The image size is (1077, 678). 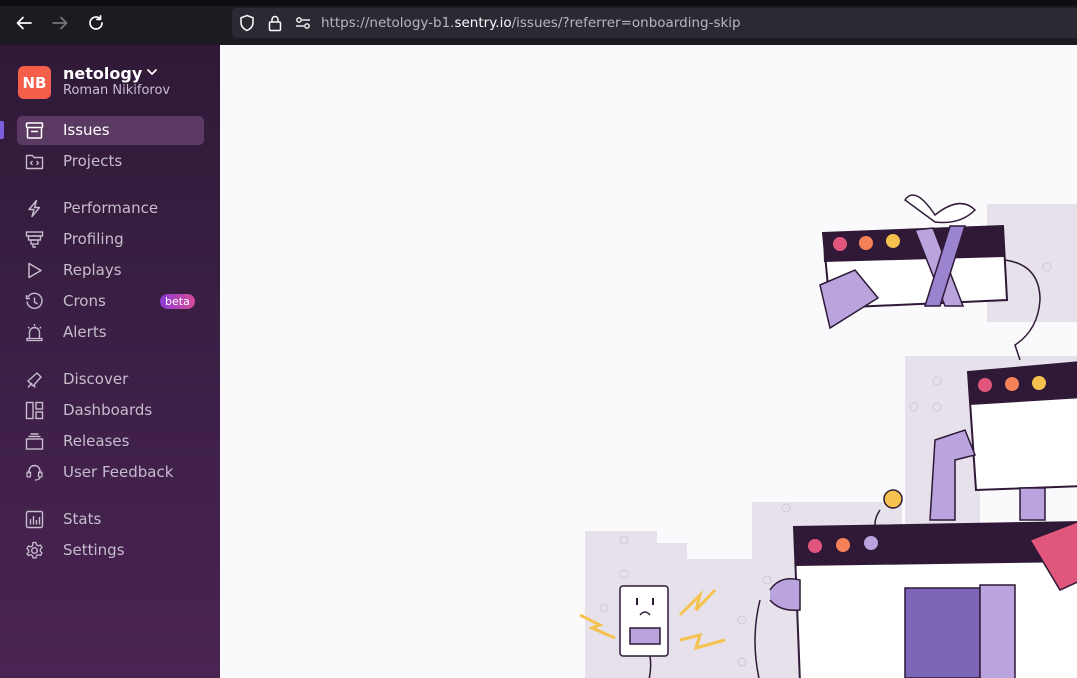 I want to click on sidebar-item-label: Performance, so click(x=111, y=208).